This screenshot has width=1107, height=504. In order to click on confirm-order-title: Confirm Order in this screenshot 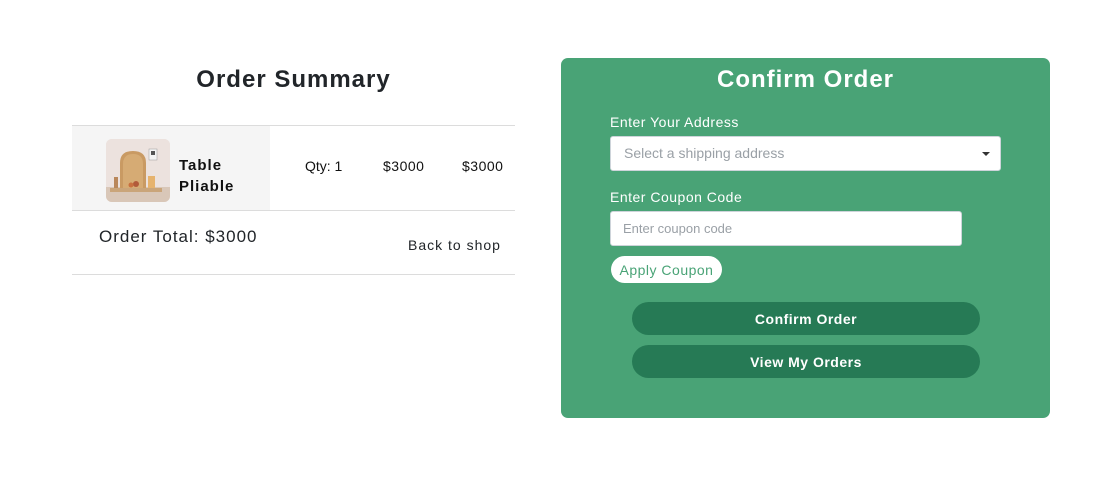, I will do `click(805, 79)`.